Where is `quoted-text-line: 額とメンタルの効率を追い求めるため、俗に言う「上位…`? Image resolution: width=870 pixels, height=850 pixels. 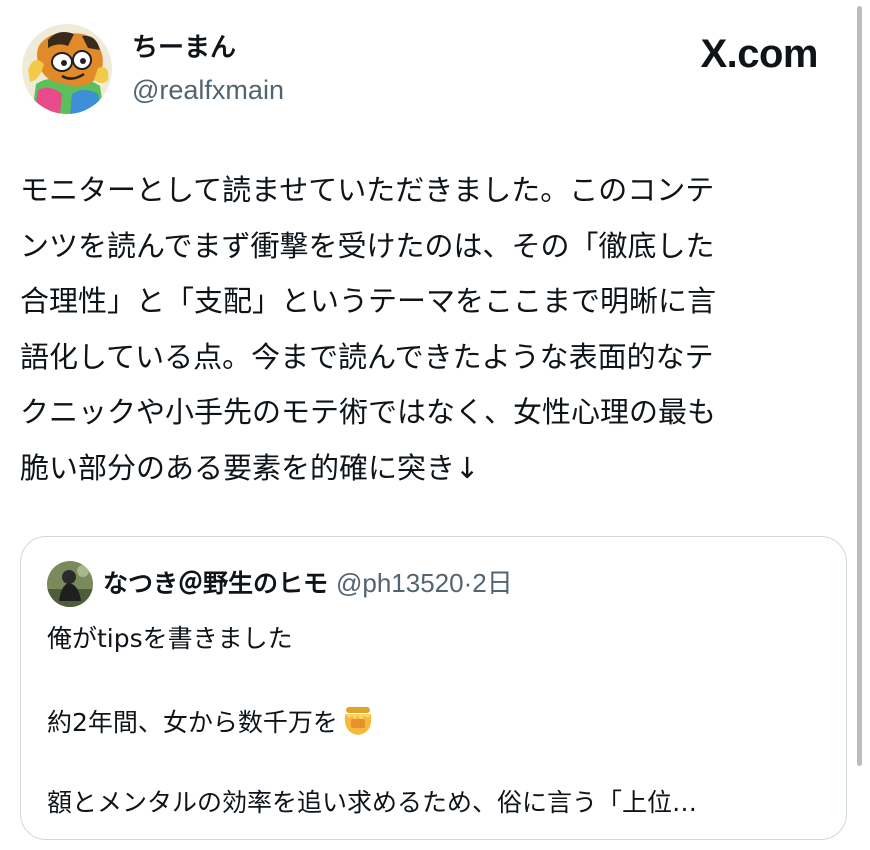
quoted-text-line: 額とメンタルの効率を追い求めるため、俗に言う「上位… is located at coordinates (372, 802).